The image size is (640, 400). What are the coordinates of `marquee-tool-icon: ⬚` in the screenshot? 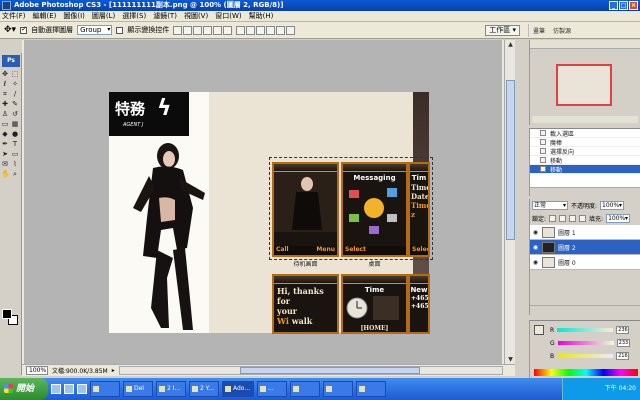 It's located at (15, 74).